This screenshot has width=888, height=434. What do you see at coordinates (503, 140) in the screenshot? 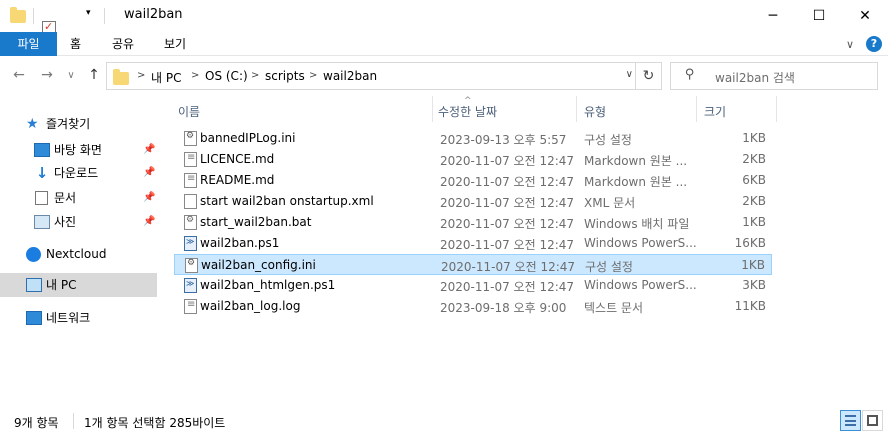
I see `file-date: 2023-09-13 오후 5:57` at bounding box center [503, 140].